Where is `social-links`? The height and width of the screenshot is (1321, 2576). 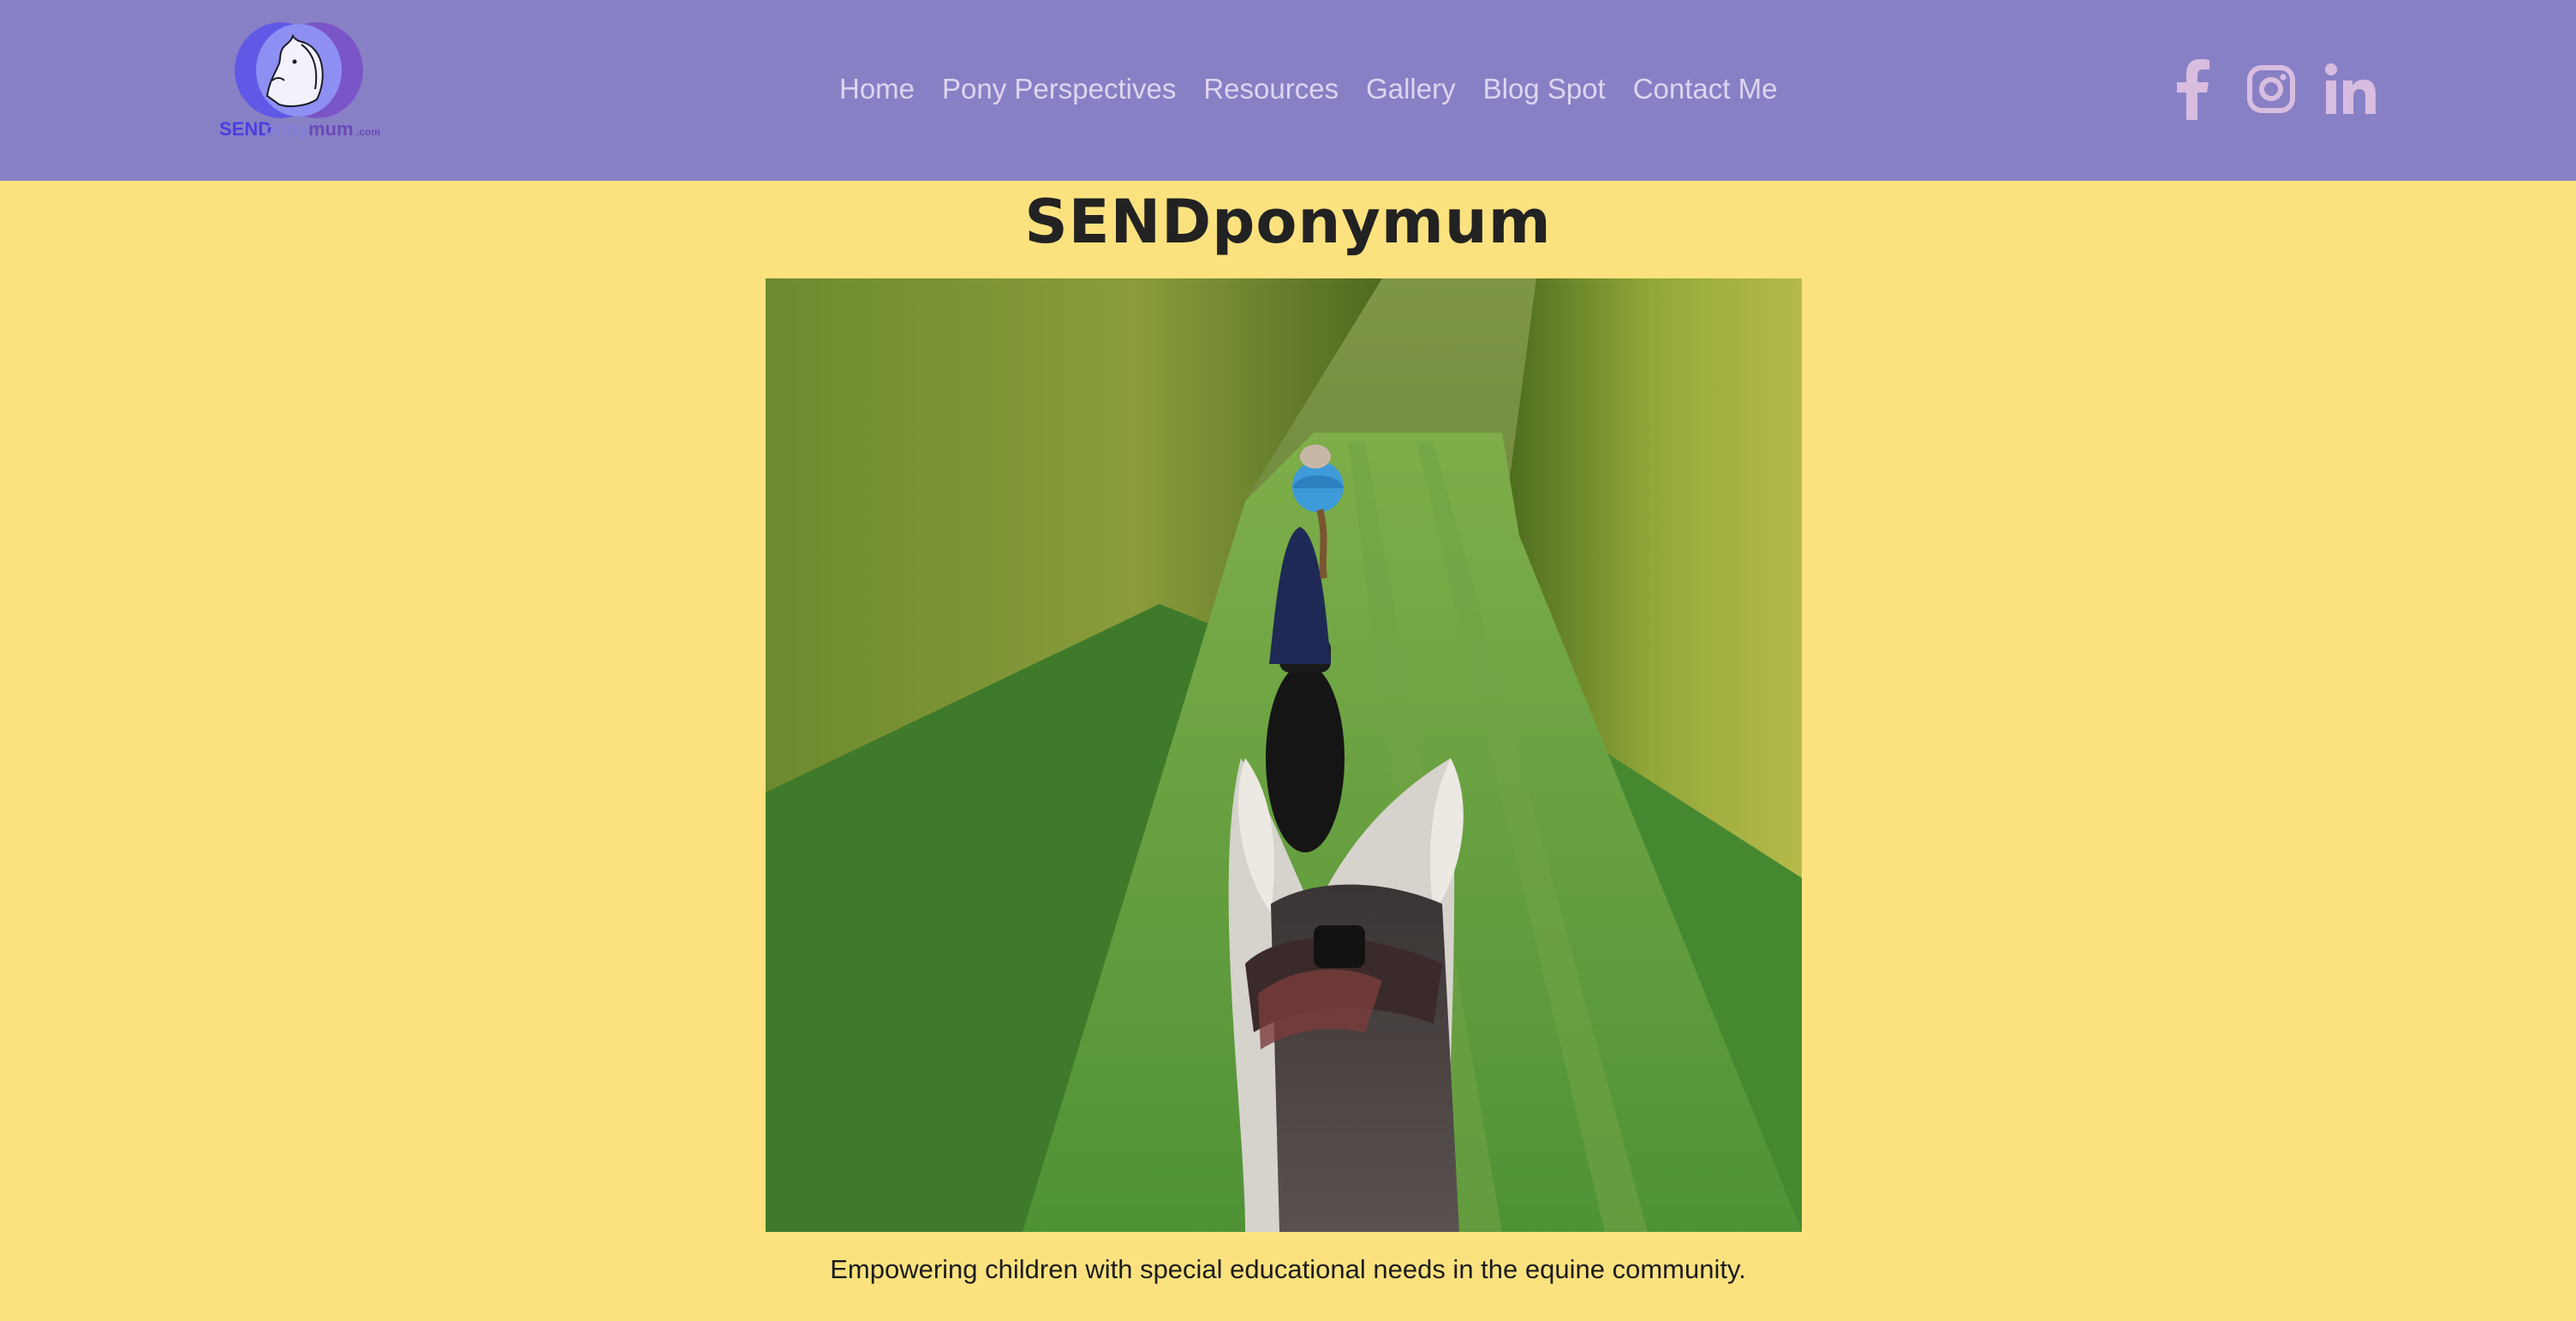 social-links is located at coordinates (2274, 89).